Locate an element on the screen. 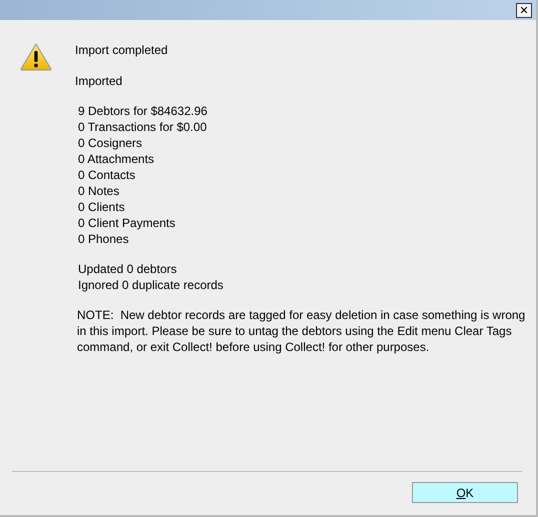 Image resolution: width=538 pixels, height=517 pixels. count-line: 0 Contacts is located at coordinates (107, 175).